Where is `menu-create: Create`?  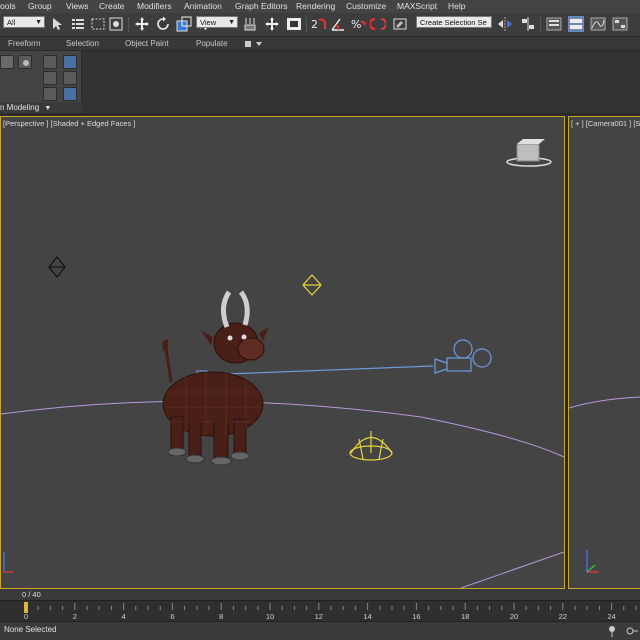 menu-create: Create is located at coordinates (112, 6).